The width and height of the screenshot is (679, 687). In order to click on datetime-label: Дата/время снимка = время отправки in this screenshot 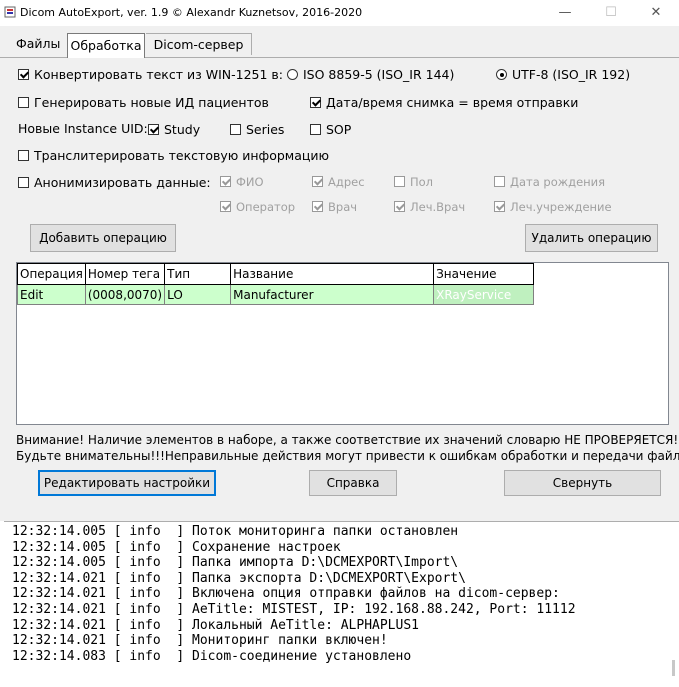, I will do `click(452, 102)`.